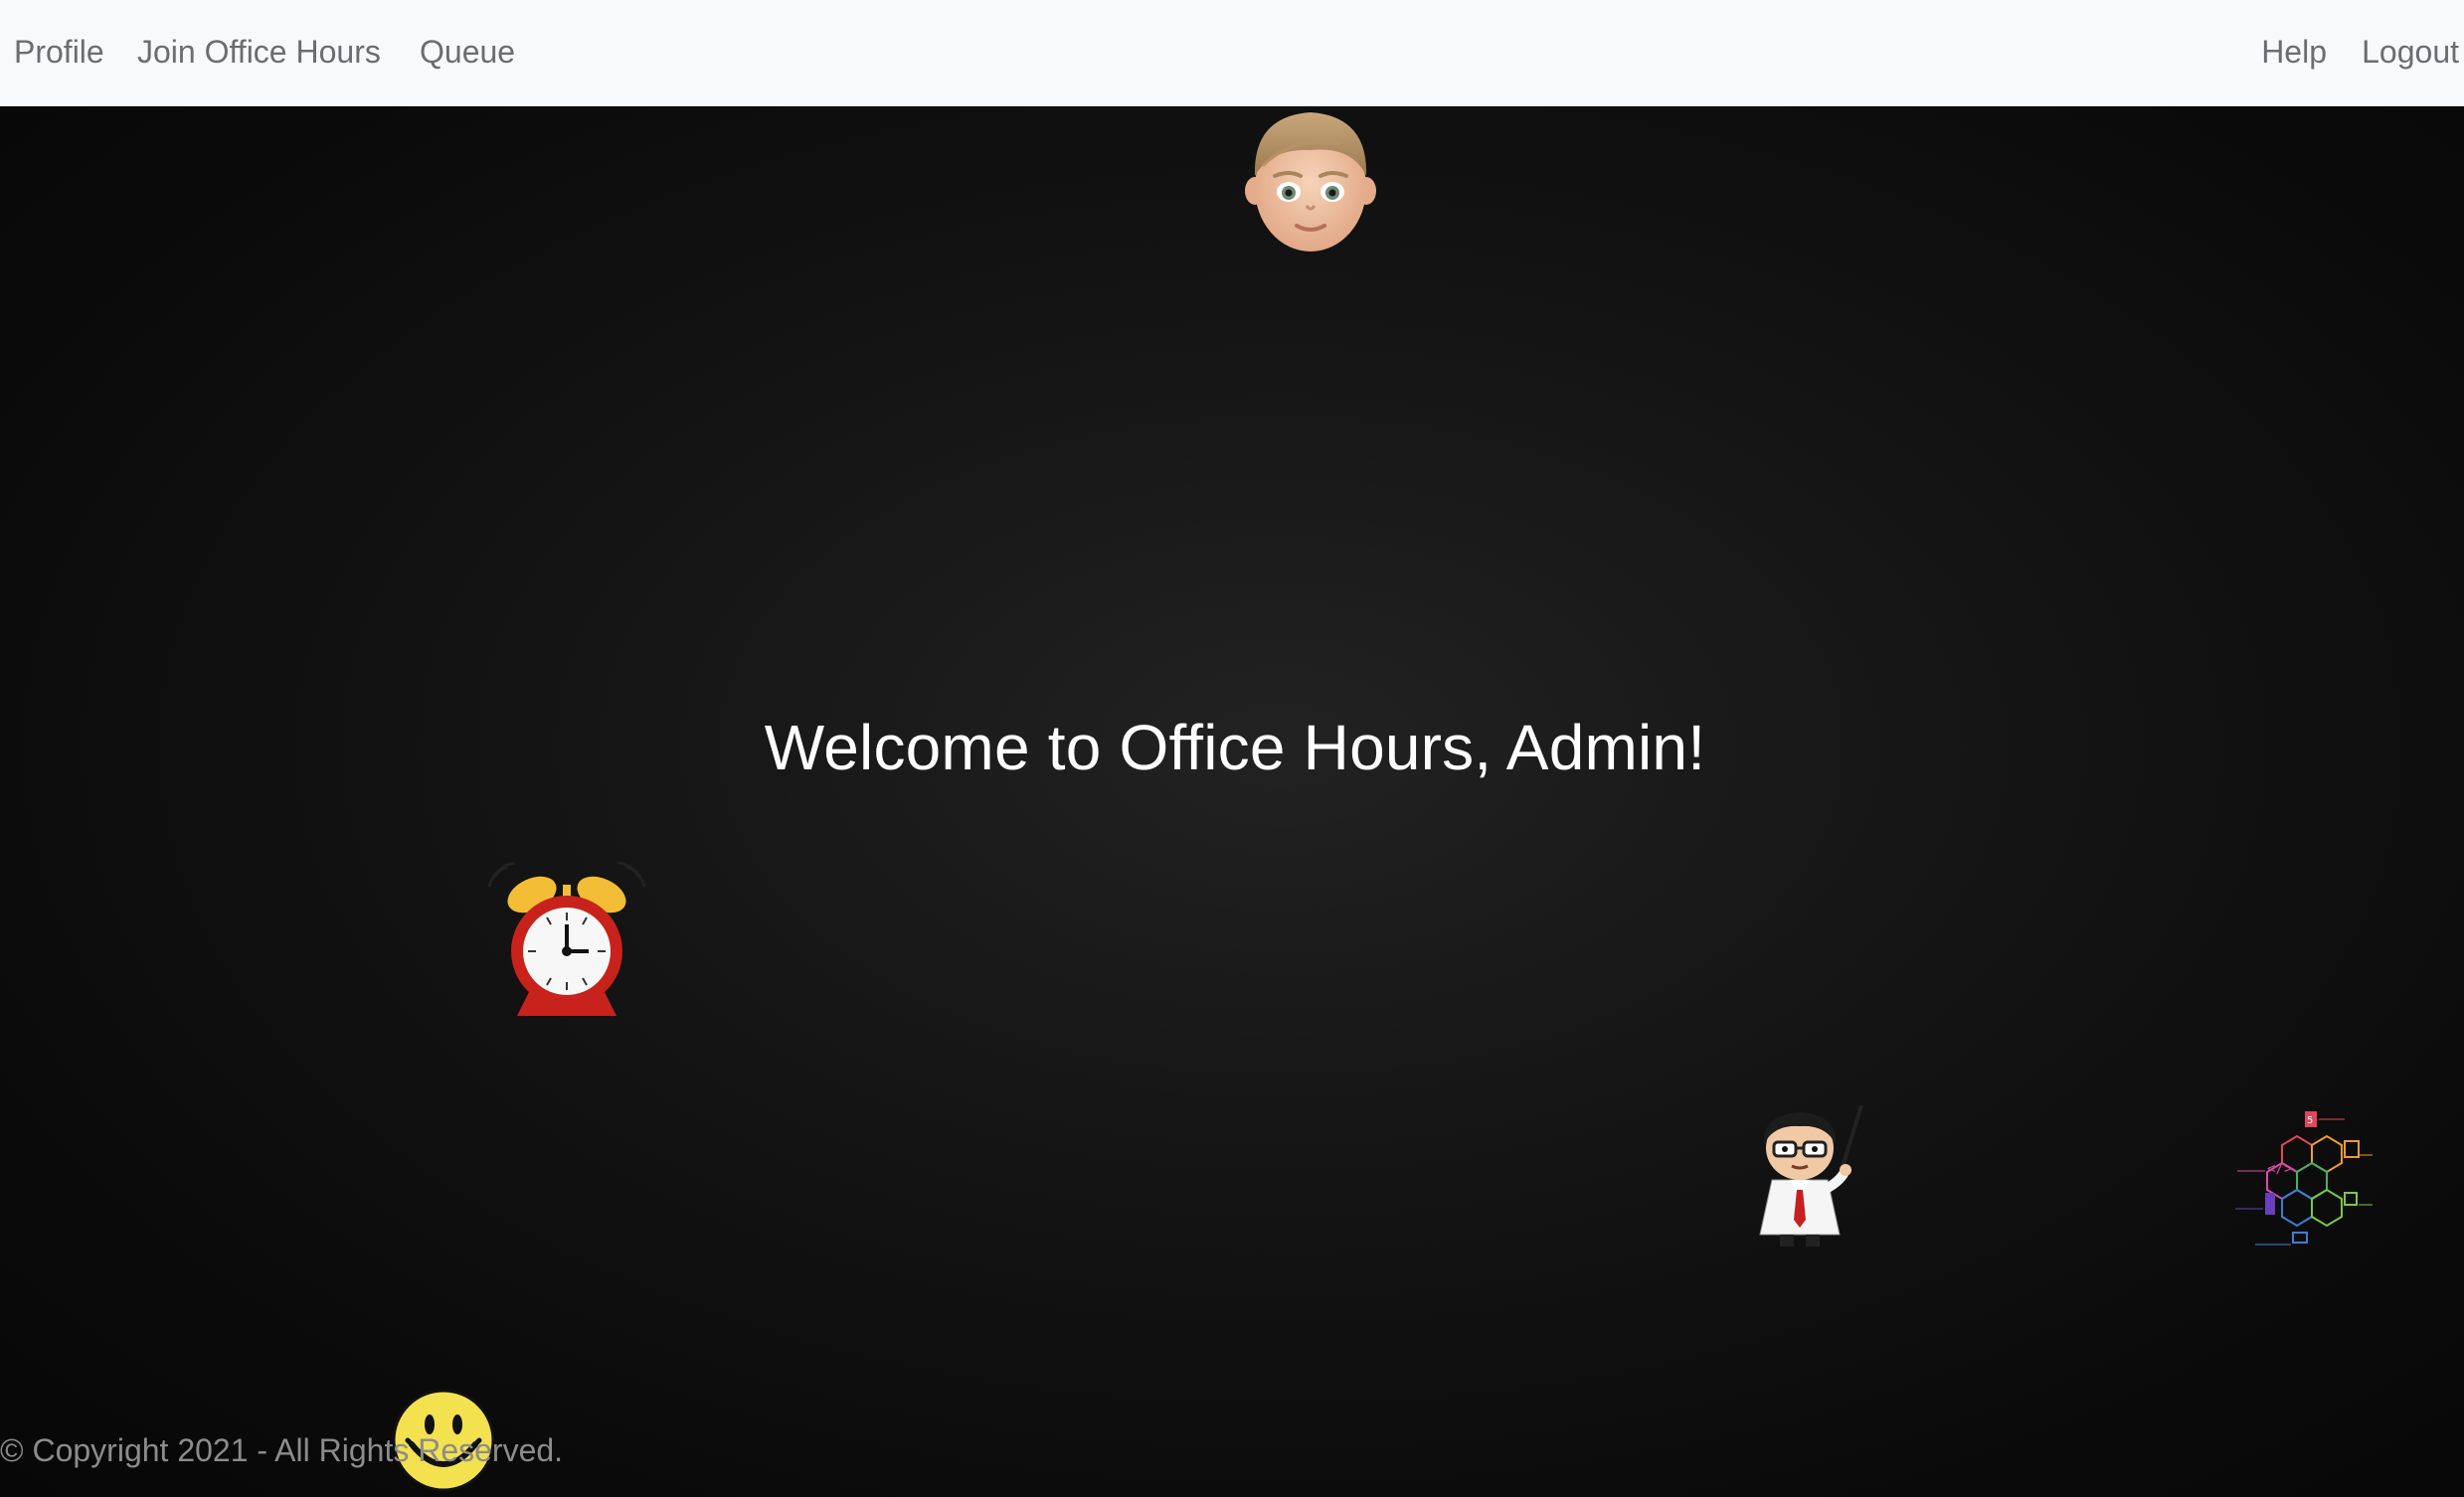 The height and width of the screenshot is (1497, 2464). What do you see at coordinates (566, 938) in the screenshot?
I see `alarm-clock-icon` at bounding box center [566, 938].